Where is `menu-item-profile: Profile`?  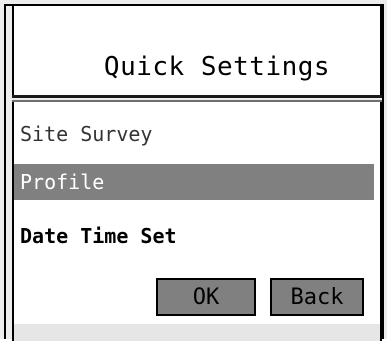 menu-item-profile: Profile is located at coordinates (194, 182).